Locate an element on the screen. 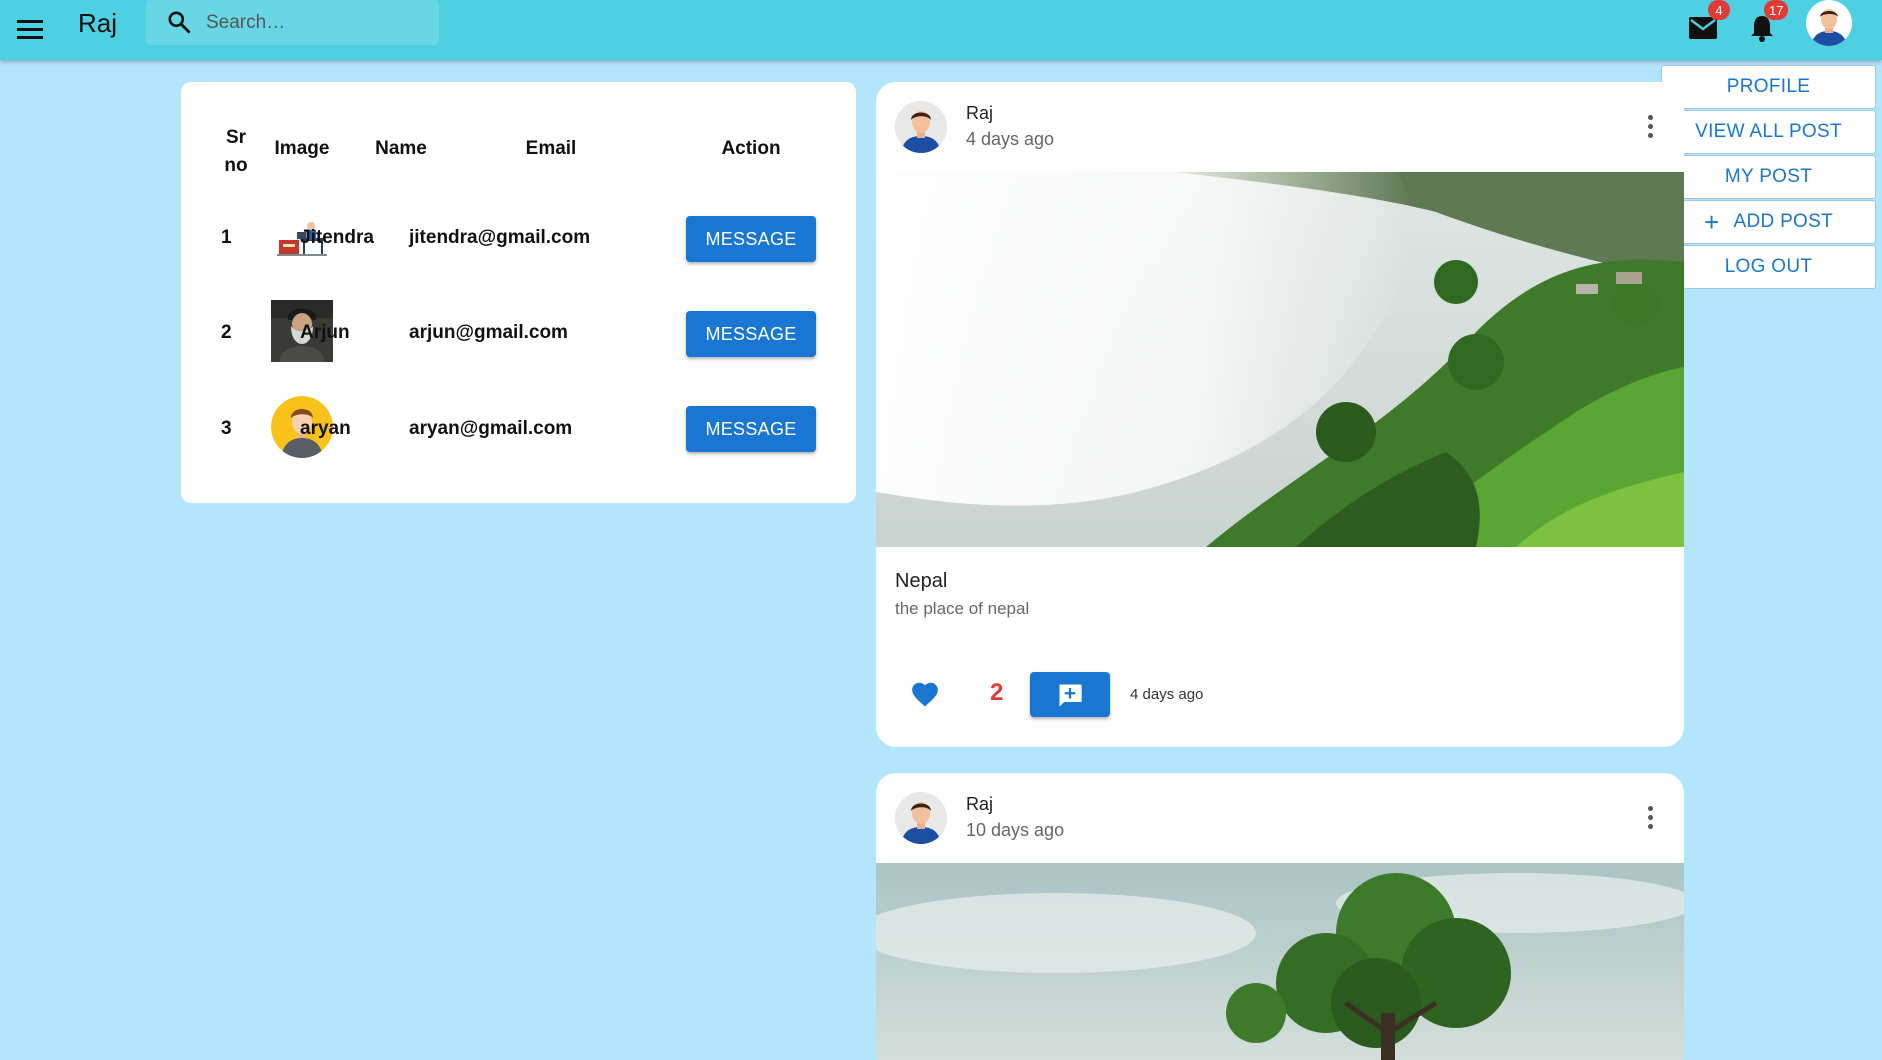 The width and height of the screenshot is (1882, 1060). menu-item-add-post: + ADD POST is located at coordinates (1768, 222).